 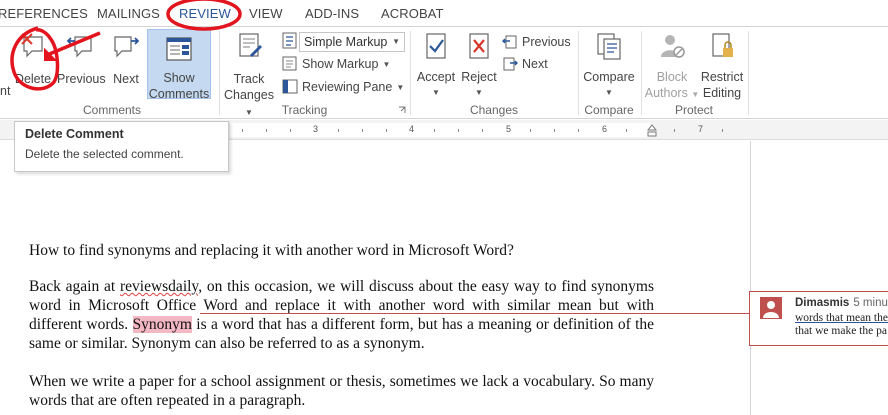 What do you see at coordinates (440, 130) in the screenshot?
I see `ruler-text-area` at bounding box center [440, 130].